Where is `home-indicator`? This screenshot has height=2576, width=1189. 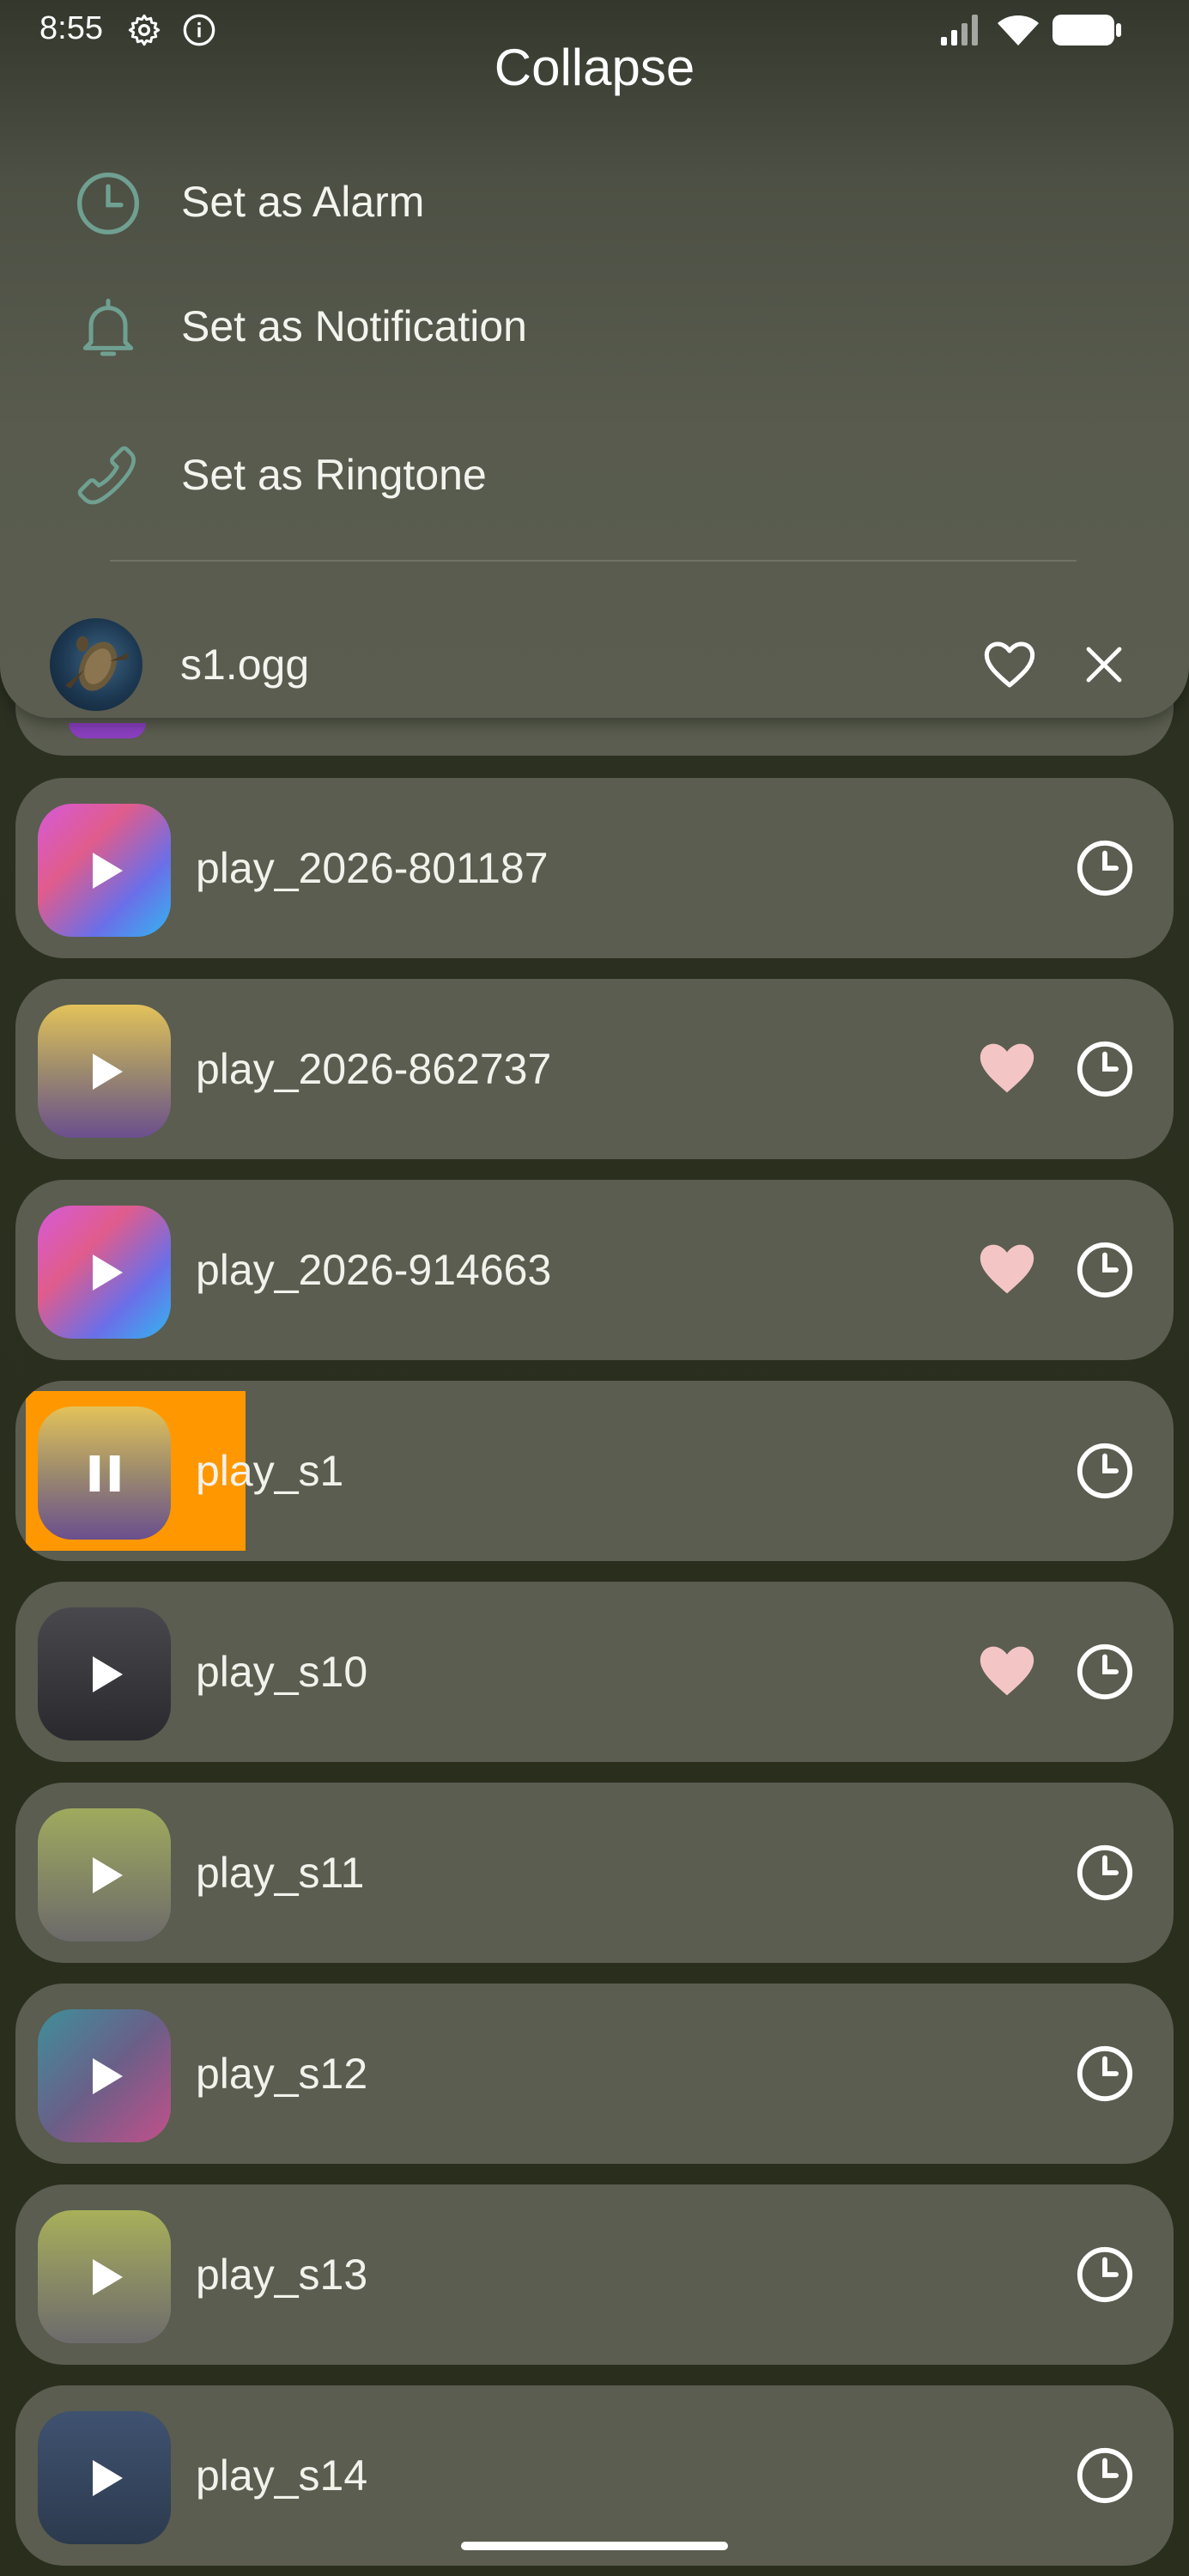 home-indicator is located at coordinates (594, 2546).